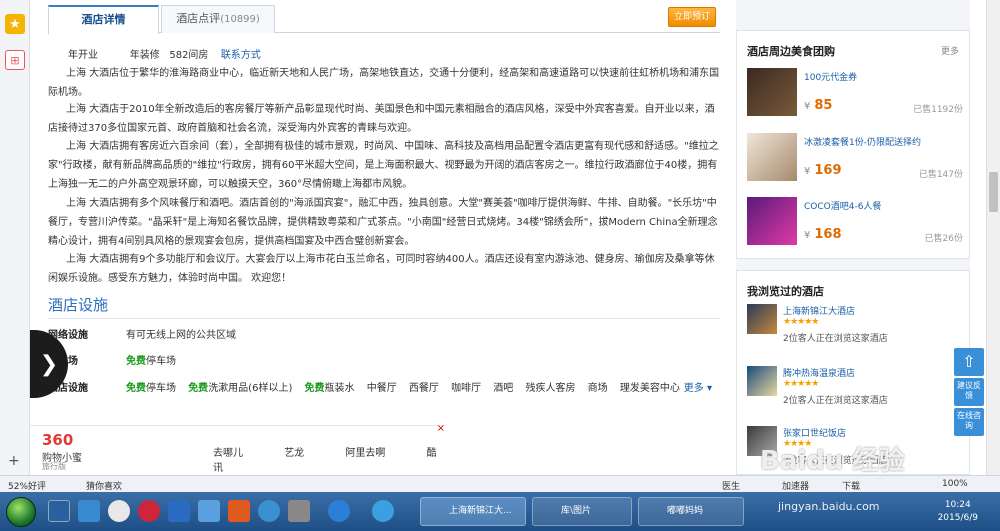  Describe the element at coordinates (329, 388) in the screenshot. I see `facility-item: 免费瓶装水` at that location.